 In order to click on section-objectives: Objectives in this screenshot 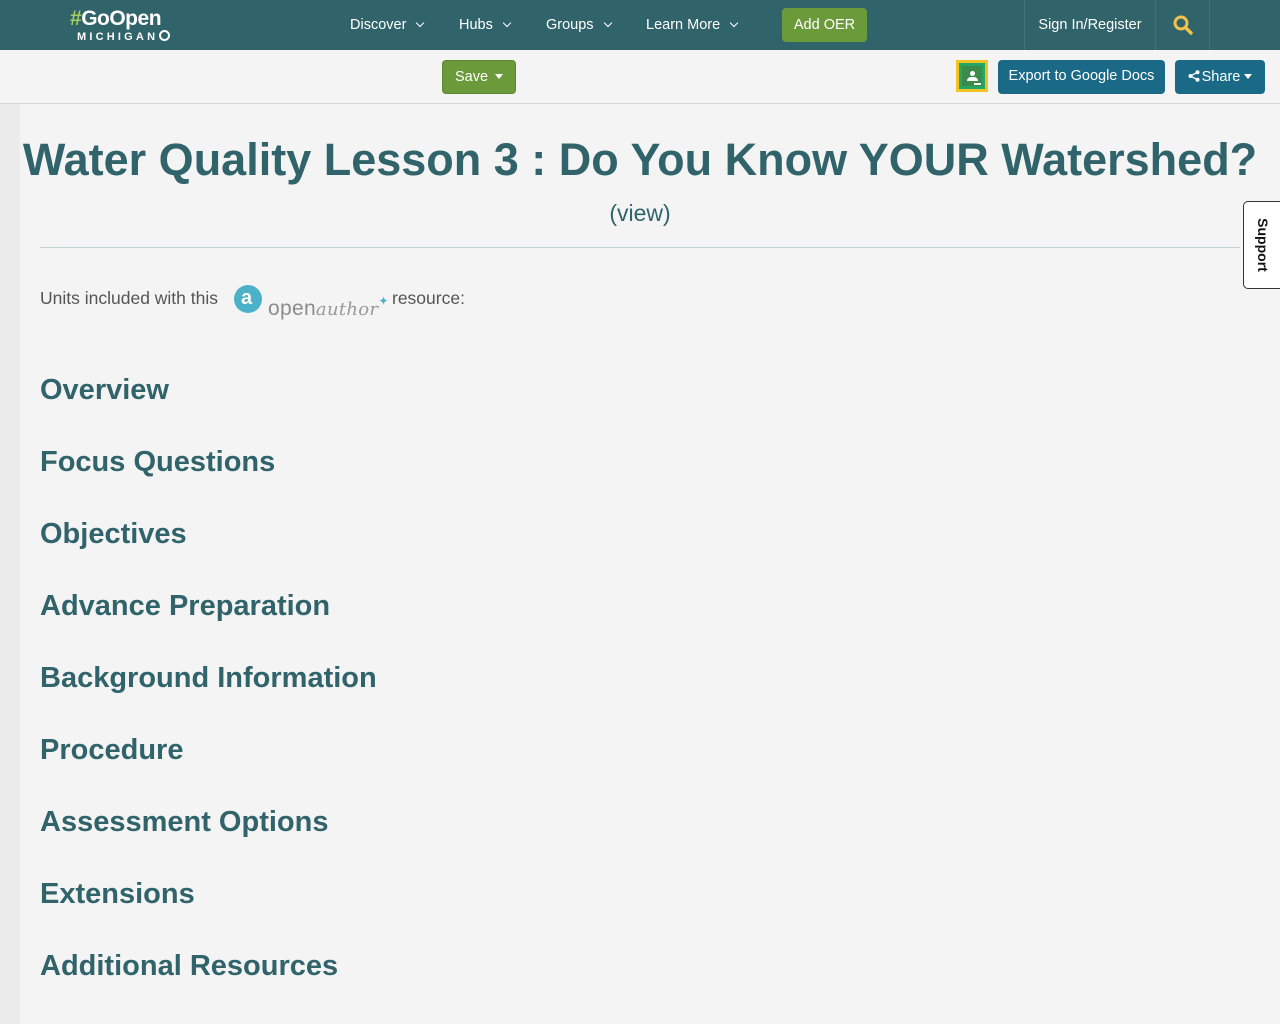, I will do `click(113, 534)`.